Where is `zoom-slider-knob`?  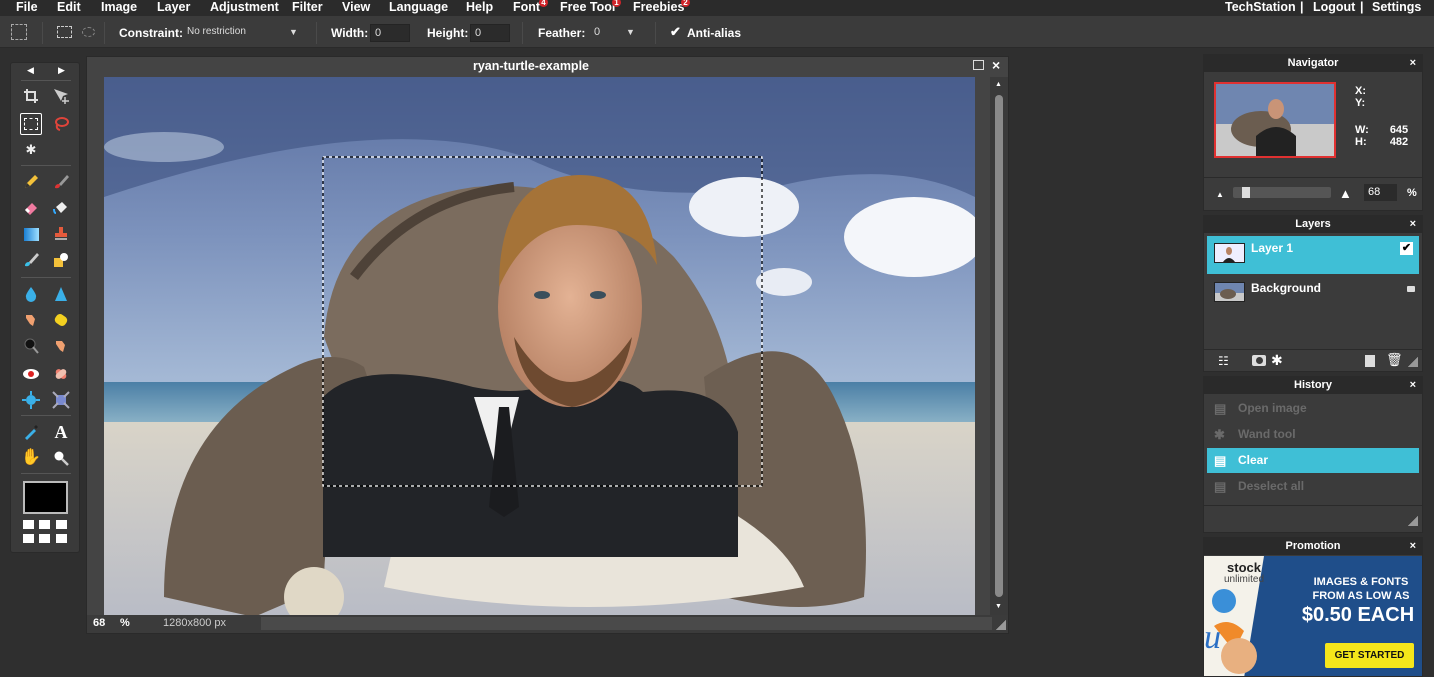
zoom-slider-knob is located at coordinates (1246, 192).